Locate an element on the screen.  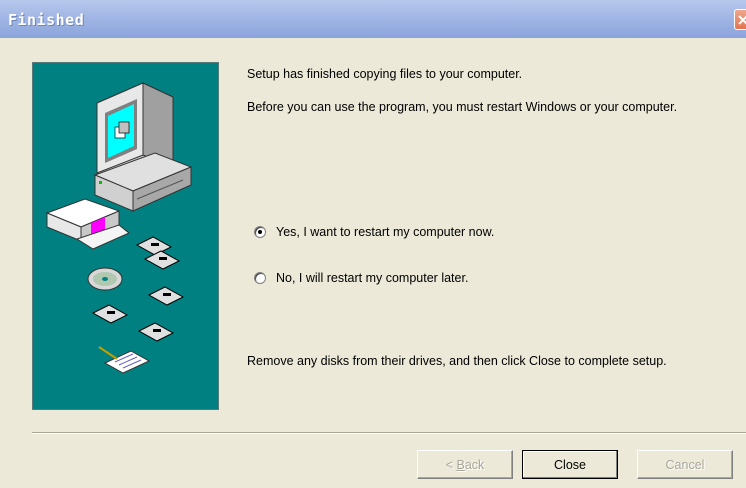
close-button: Close is located at coordinates (570, 464).